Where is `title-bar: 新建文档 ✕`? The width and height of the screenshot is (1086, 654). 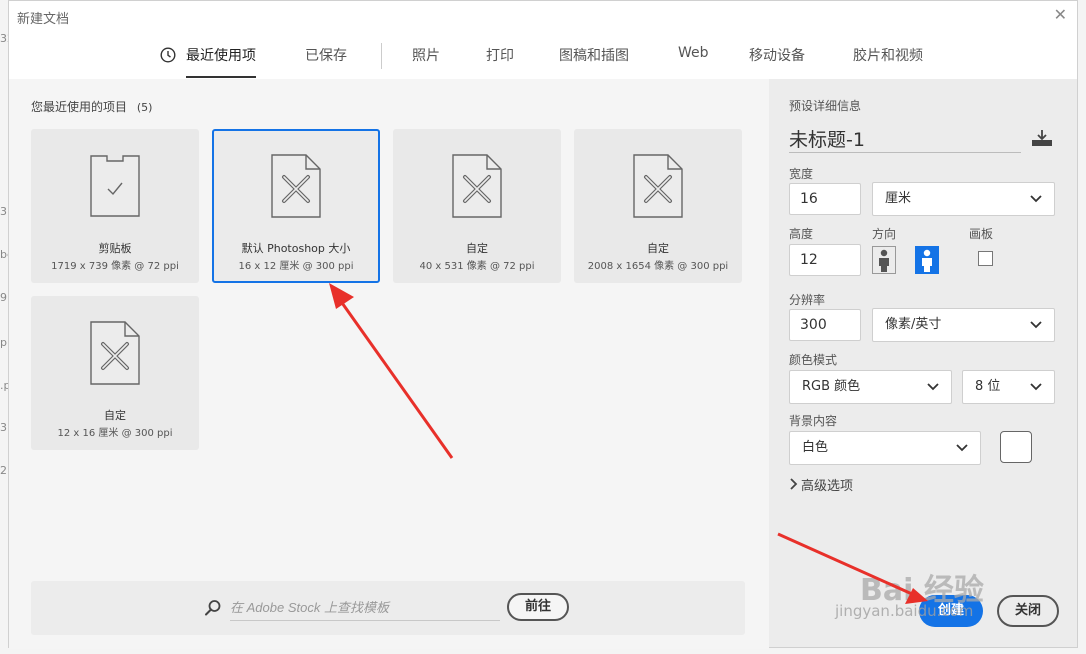
title-bar: 新建文档 ✕ is located at coordinates (543, 16).